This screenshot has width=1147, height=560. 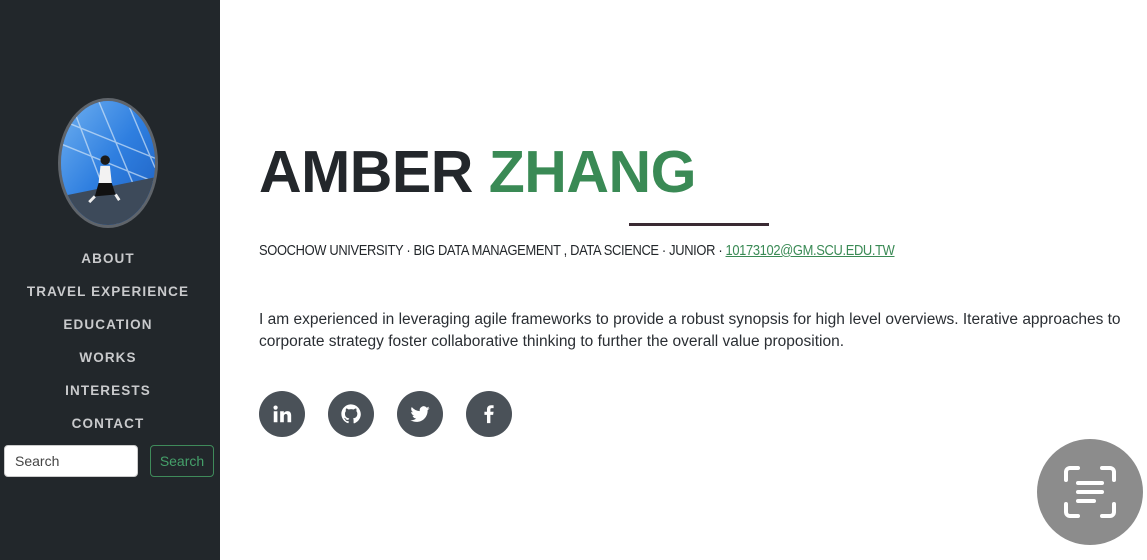 What do you see at coordinates (692, 250) in the screenshot?
I see `year-text: JUNIOR` at bounding box center [692, 250].